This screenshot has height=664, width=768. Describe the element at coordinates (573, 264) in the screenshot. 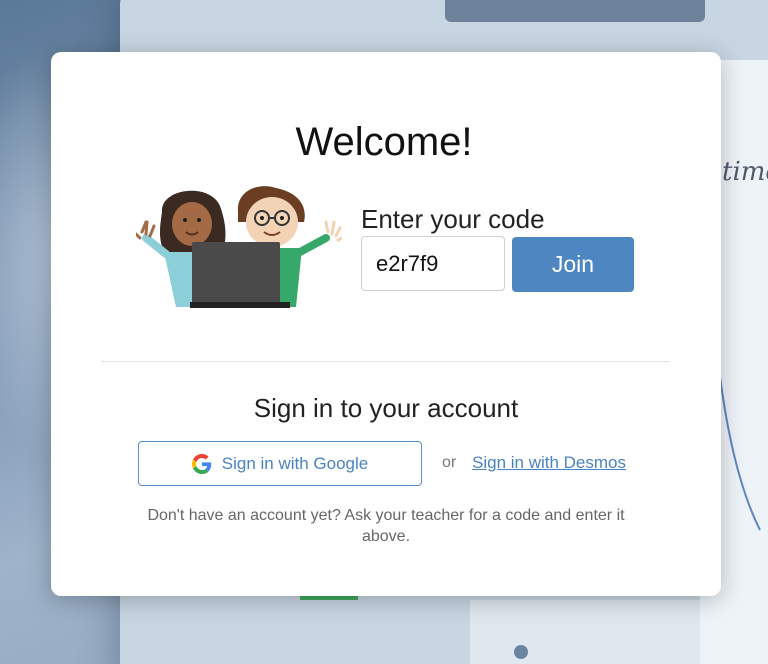

I see `join-button: Join` at that location.